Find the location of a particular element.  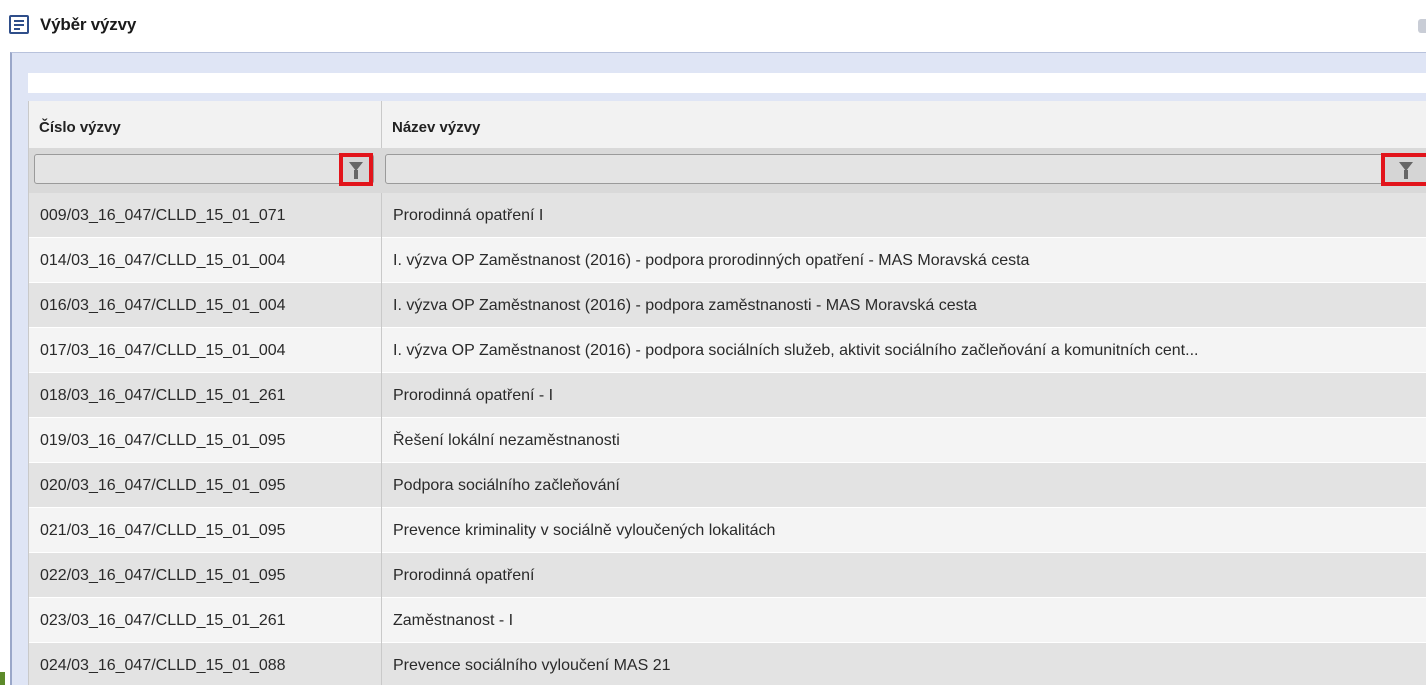

cell-cislo: 021/03_16_047/CLLD_15_01_095 is located at coordinates (205, 530).